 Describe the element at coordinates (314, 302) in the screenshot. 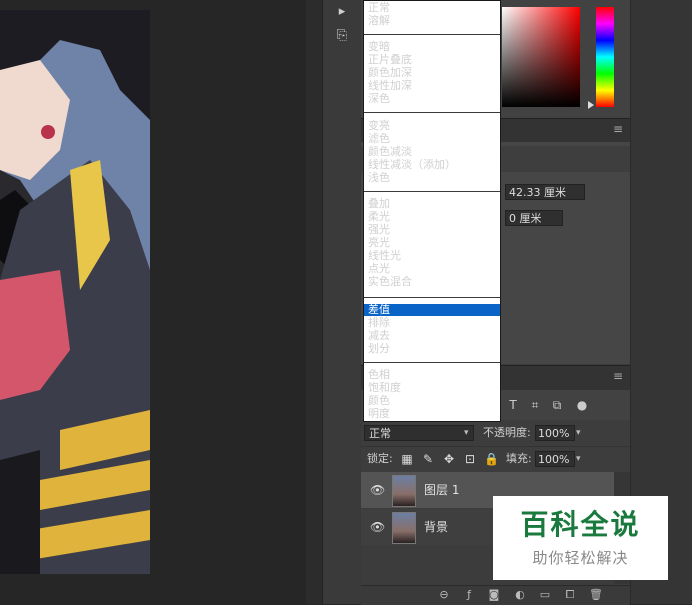

I see `canvas-scrollbar` at that location.